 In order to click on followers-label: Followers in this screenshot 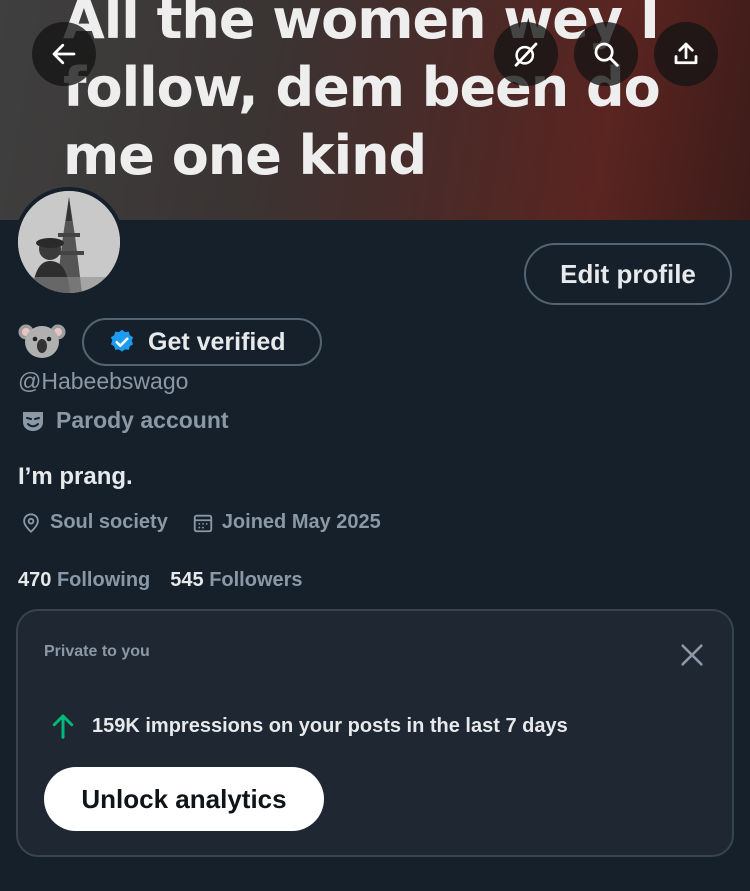, I will do `click(256, 580)`.